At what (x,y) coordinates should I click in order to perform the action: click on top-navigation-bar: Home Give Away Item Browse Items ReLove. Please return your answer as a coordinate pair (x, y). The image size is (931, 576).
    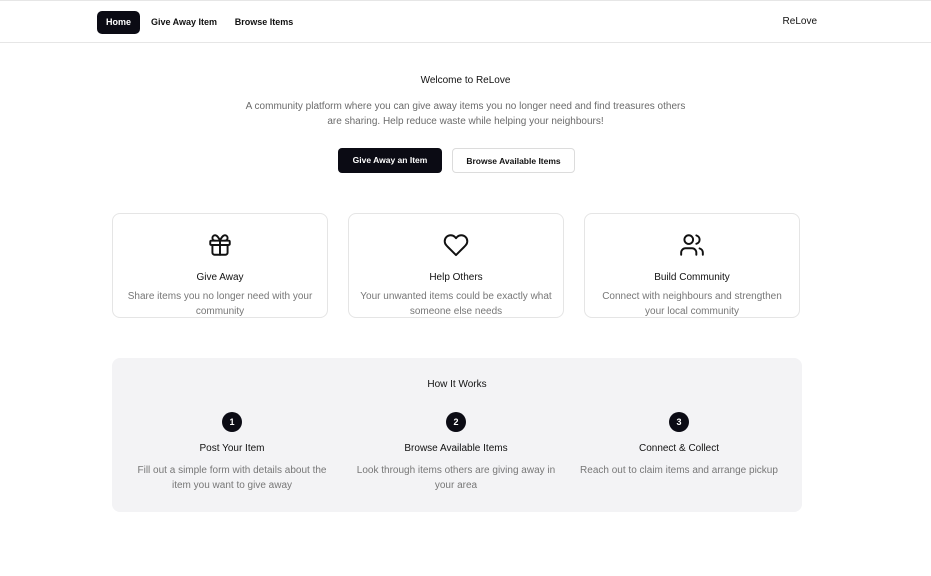
    Looking at the image, I should click on (465, 21).